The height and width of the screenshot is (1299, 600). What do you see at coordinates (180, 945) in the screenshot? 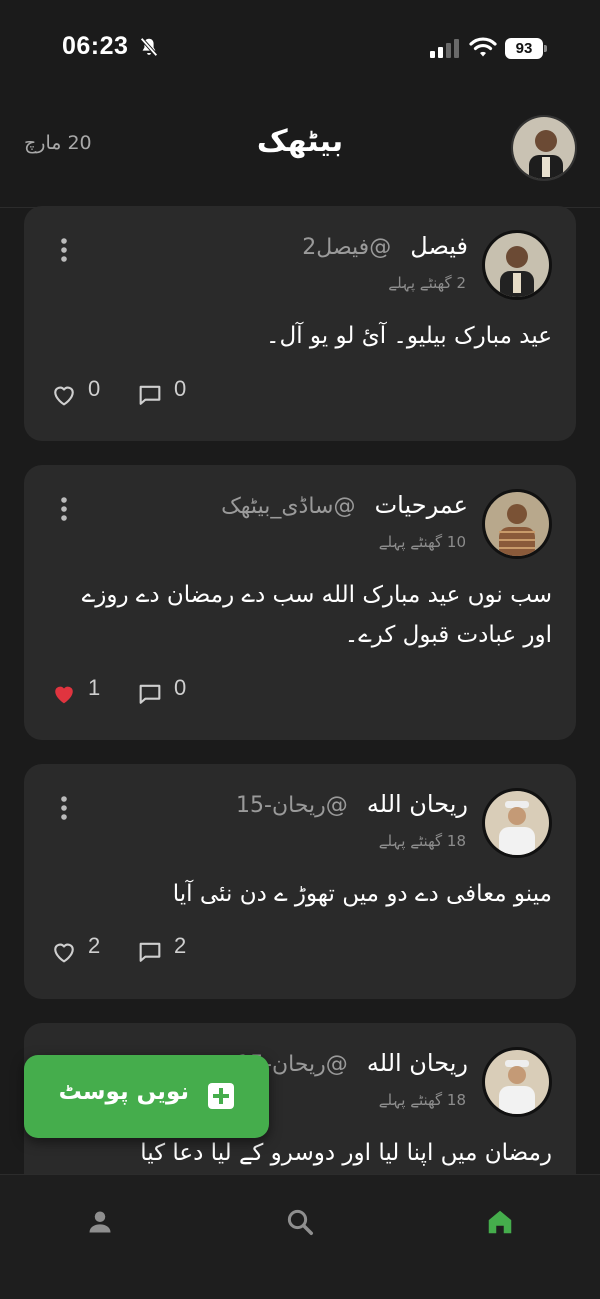
I see `comment-count: 2` at bounding box center [180, 945].